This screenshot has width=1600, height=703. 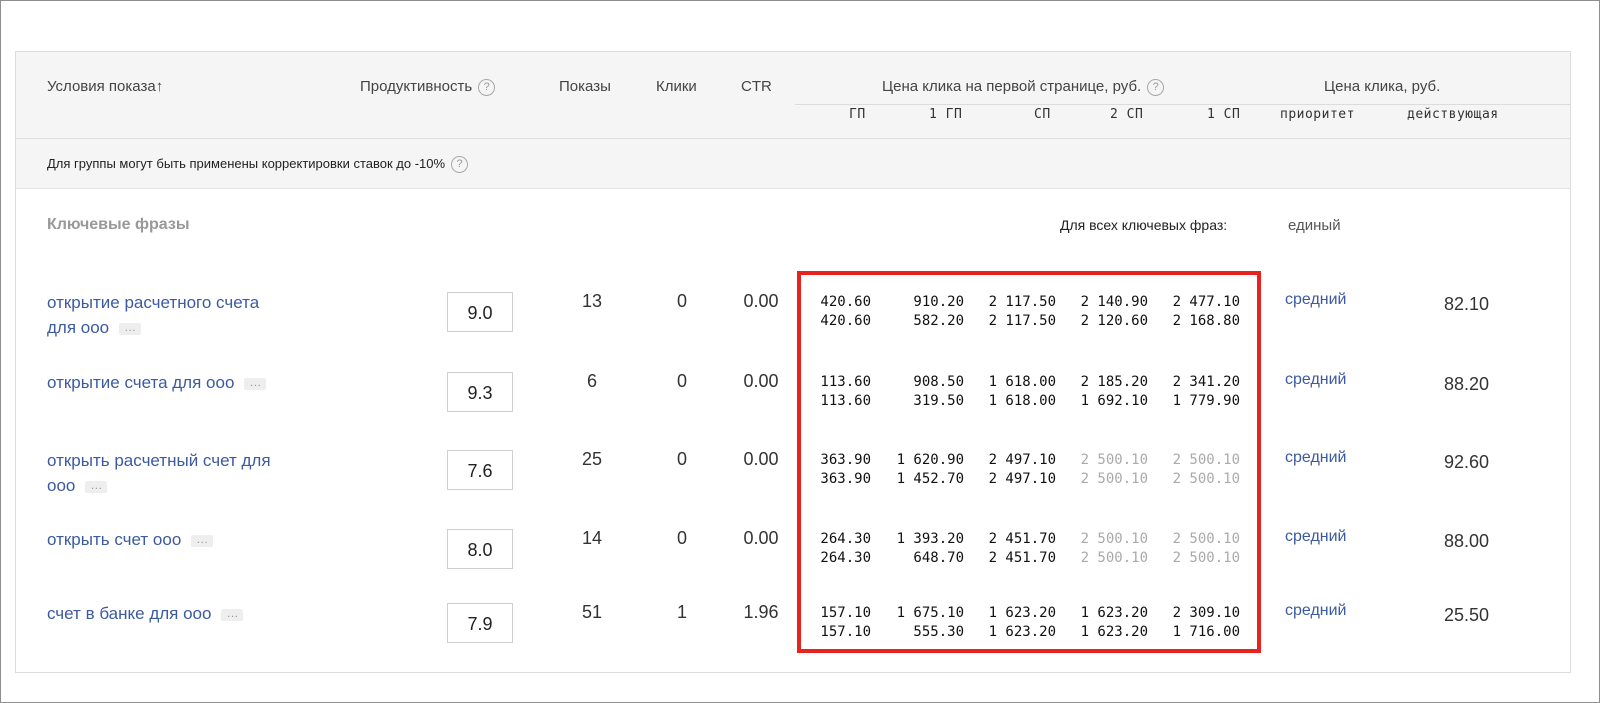 I want to click on subcolumn-1gp: 1 ГП, so click(x=946, y=114).